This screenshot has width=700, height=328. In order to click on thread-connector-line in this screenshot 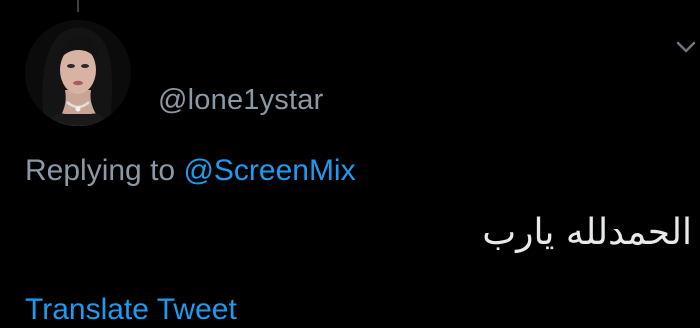, I will do `click(78, 6)`.